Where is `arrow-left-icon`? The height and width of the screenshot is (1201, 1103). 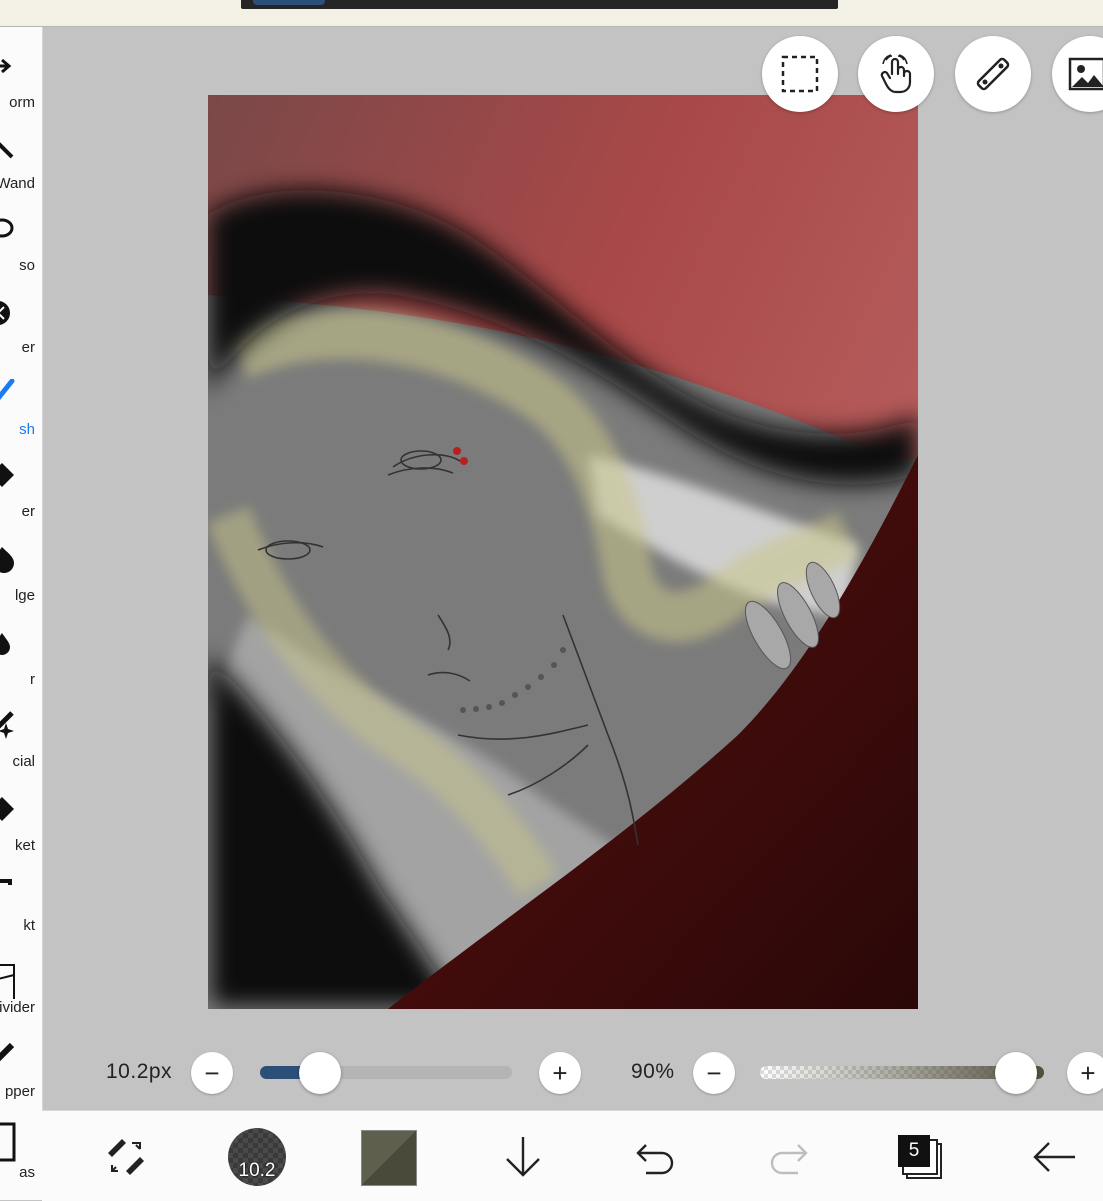
arrow-left-icon is located at coordinates (1054, 1157).